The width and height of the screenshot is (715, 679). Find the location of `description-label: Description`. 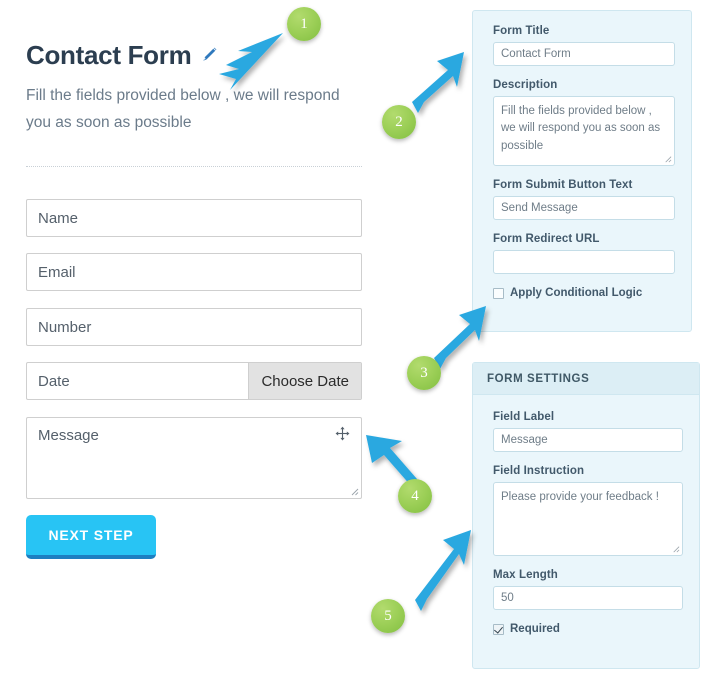

description-label: Description is located at coordinates (525, 85).